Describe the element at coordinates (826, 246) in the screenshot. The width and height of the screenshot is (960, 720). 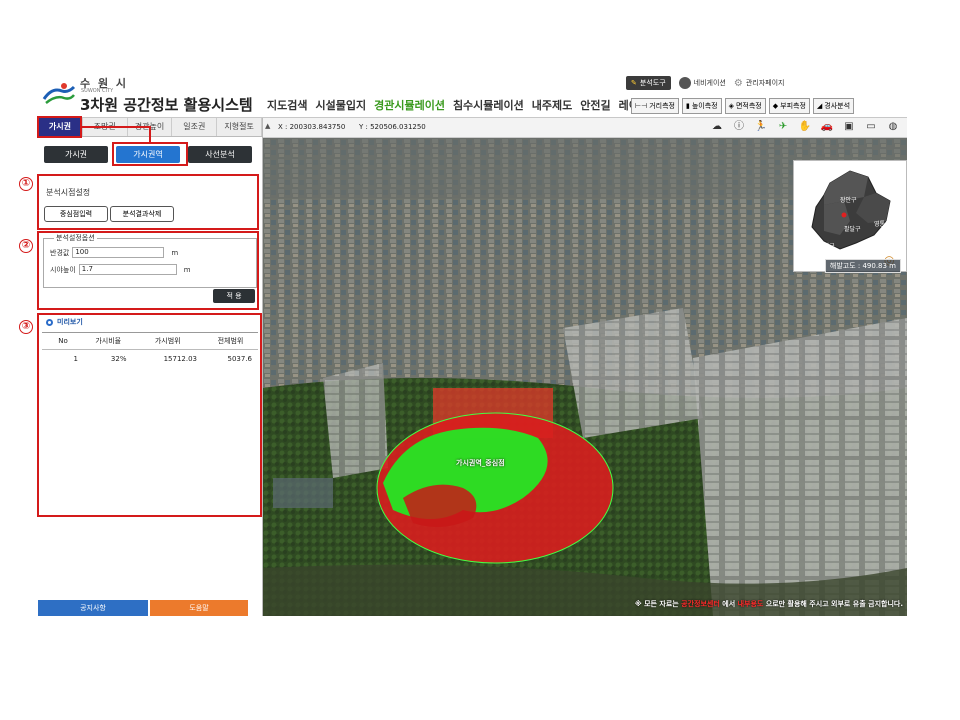
I see `district-gwonseon: 권선구` at that location.